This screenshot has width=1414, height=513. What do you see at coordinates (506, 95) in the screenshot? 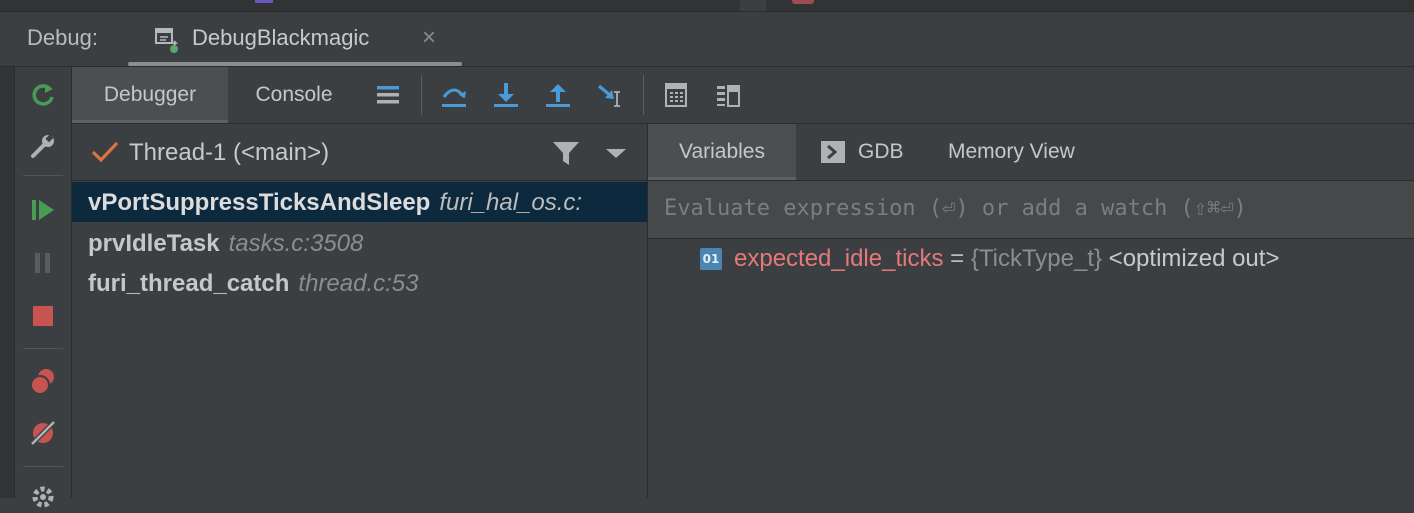
I see `step-into-icon` at bounding box center [506, 95].